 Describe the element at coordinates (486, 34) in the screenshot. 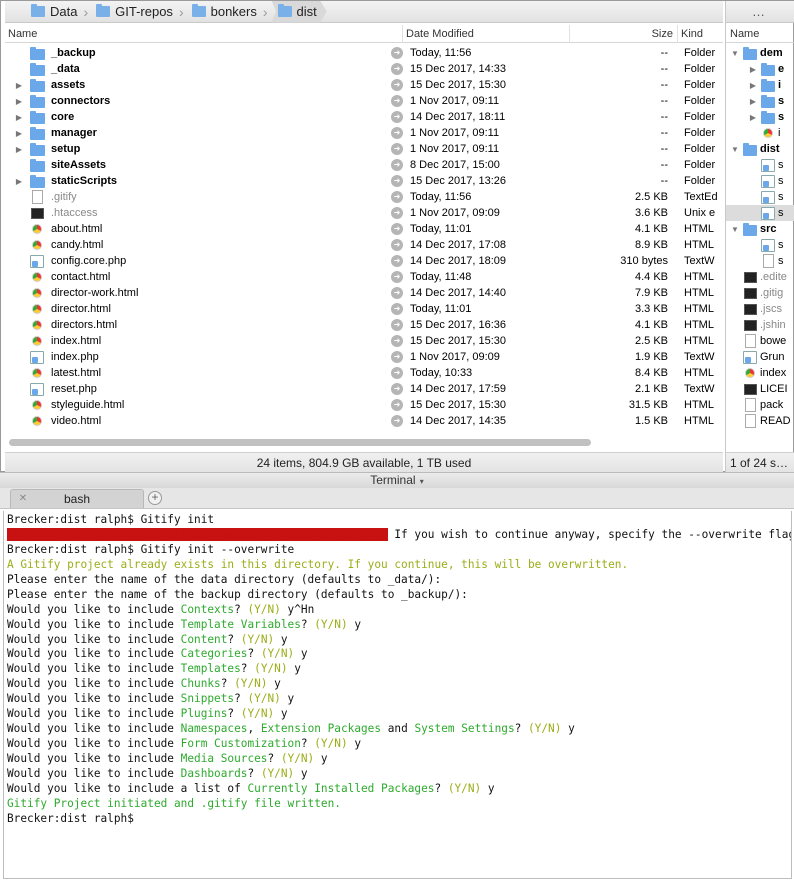

I see `column-date-modified: Date Modified` at that location.